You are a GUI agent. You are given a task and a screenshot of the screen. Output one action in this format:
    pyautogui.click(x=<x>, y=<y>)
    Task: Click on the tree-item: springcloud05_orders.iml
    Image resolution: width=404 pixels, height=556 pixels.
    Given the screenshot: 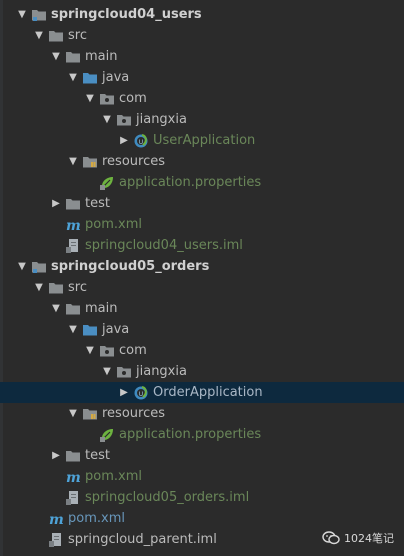 What is the action you would take?
    pyautogui.click(x=202, y=497)
    